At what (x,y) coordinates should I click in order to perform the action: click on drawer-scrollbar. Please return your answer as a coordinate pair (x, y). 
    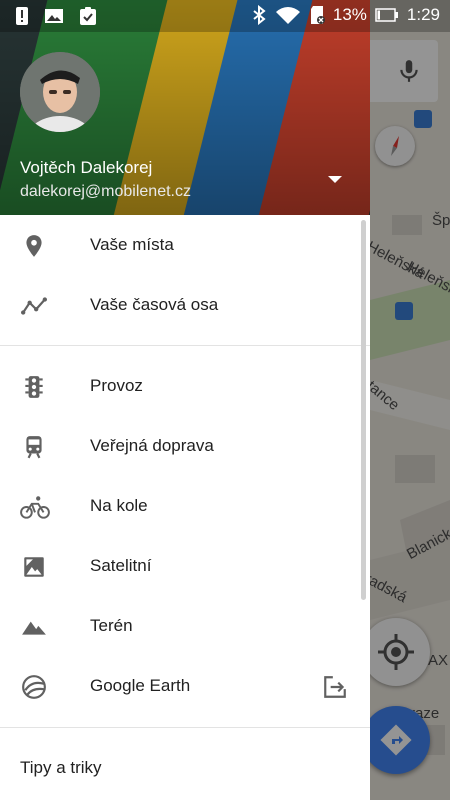
    Looking at the image, I should click on (363, 410).